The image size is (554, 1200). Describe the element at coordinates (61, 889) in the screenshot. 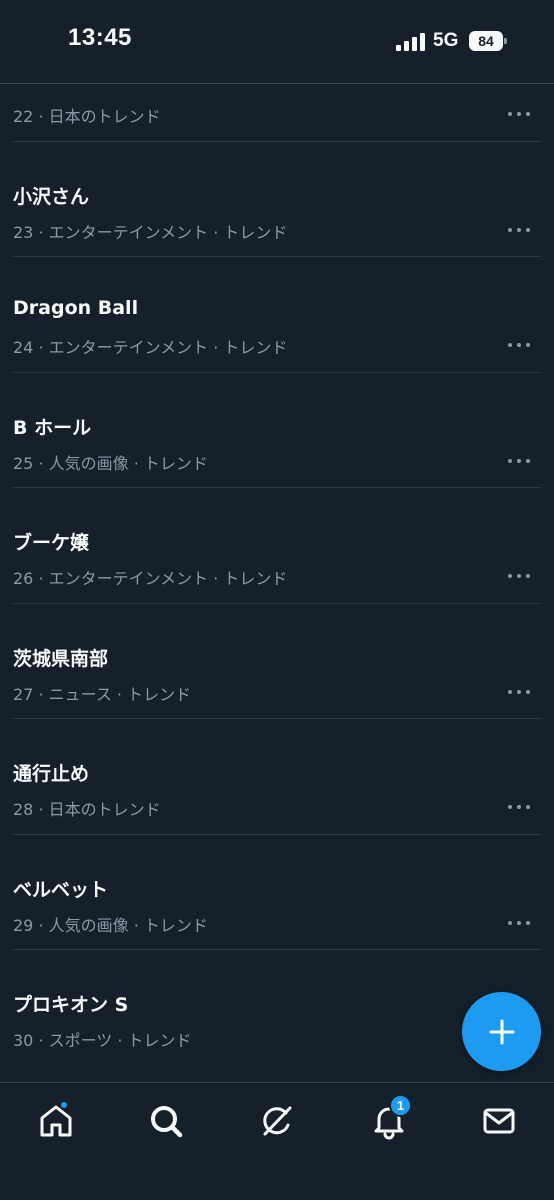

I see `trend-title: ベルベット` at that location.